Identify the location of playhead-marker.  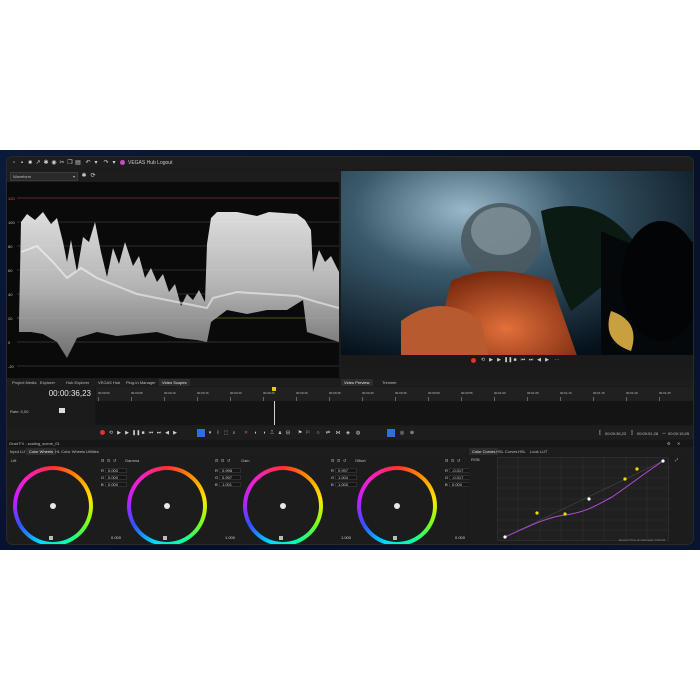
(274, 389).